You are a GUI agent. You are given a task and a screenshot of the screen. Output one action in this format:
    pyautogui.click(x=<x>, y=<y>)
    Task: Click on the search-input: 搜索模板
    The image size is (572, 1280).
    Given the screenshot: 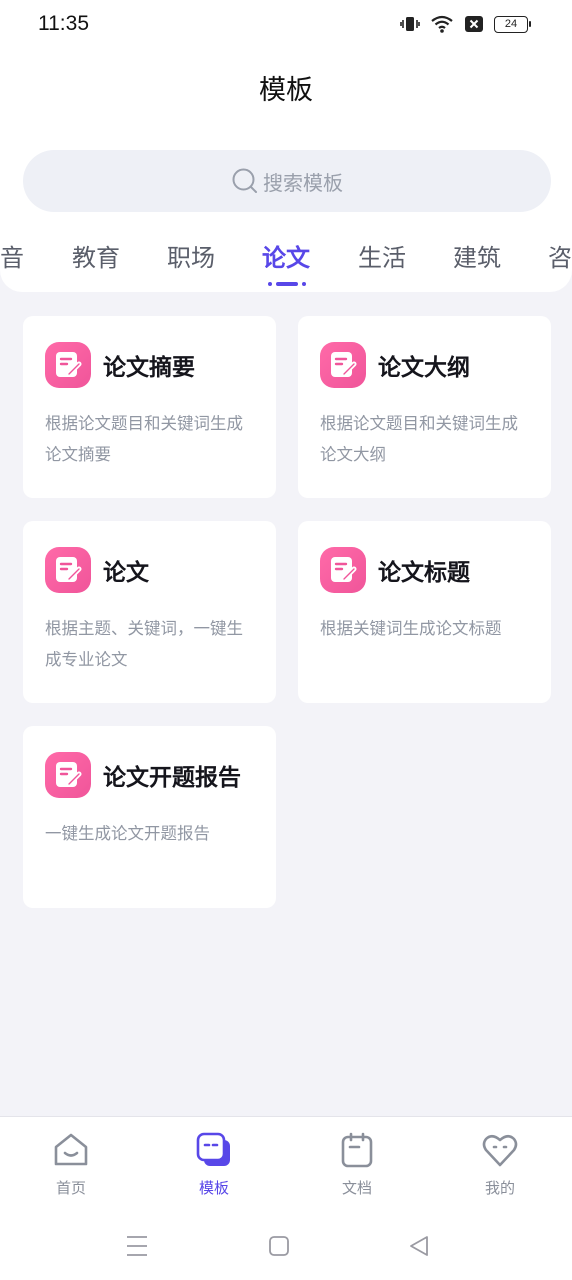 What is the action you would take?
    pyautogui.click(x=287, y=181)
    